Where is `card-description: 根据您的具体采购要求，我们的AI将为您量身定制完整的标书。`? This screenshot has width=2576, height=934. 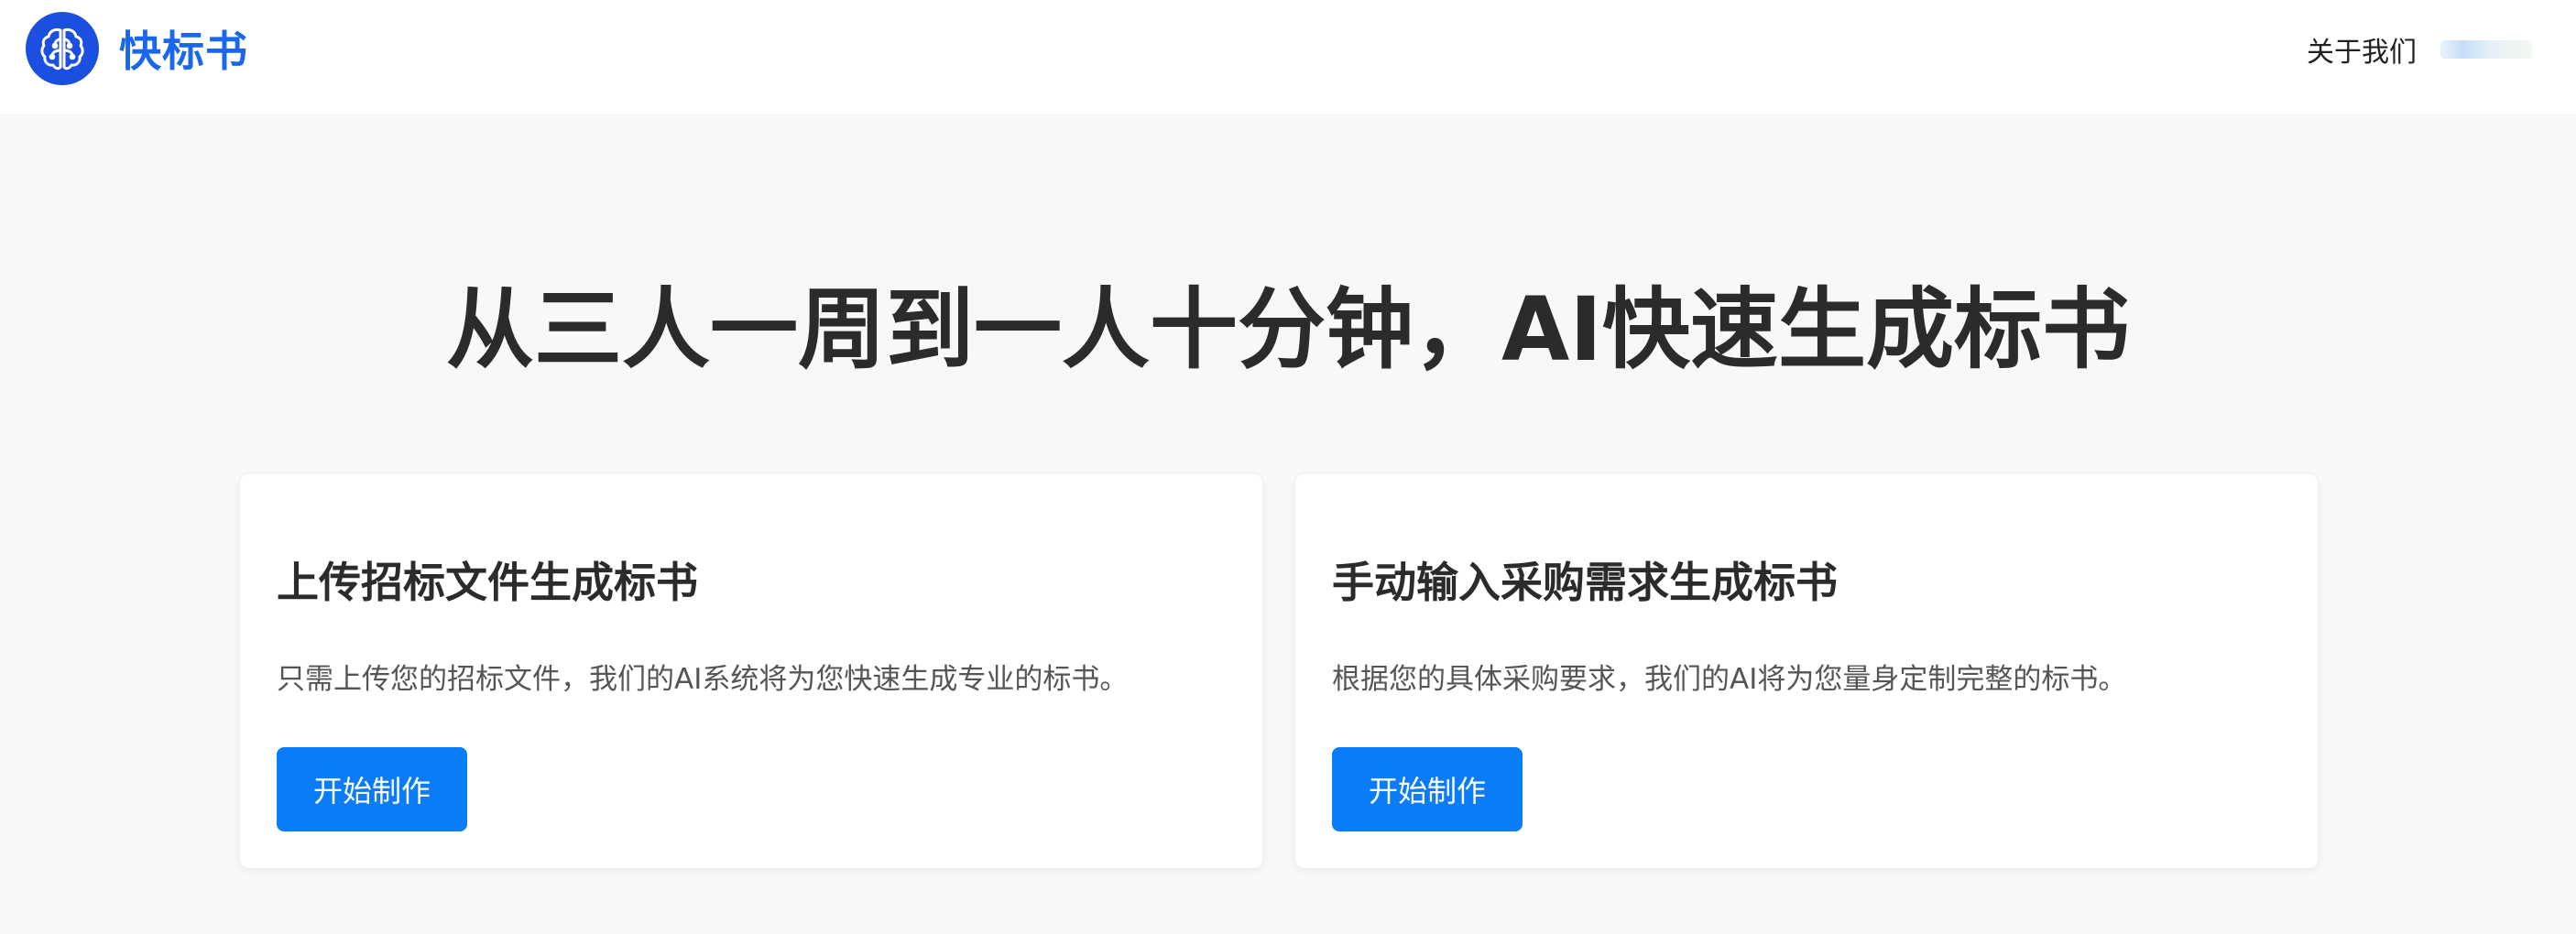
card-description: 根据您的具体采购要求，我们的AI将为您量身定制完整的标书。 is located at coordinates (1730, 679).